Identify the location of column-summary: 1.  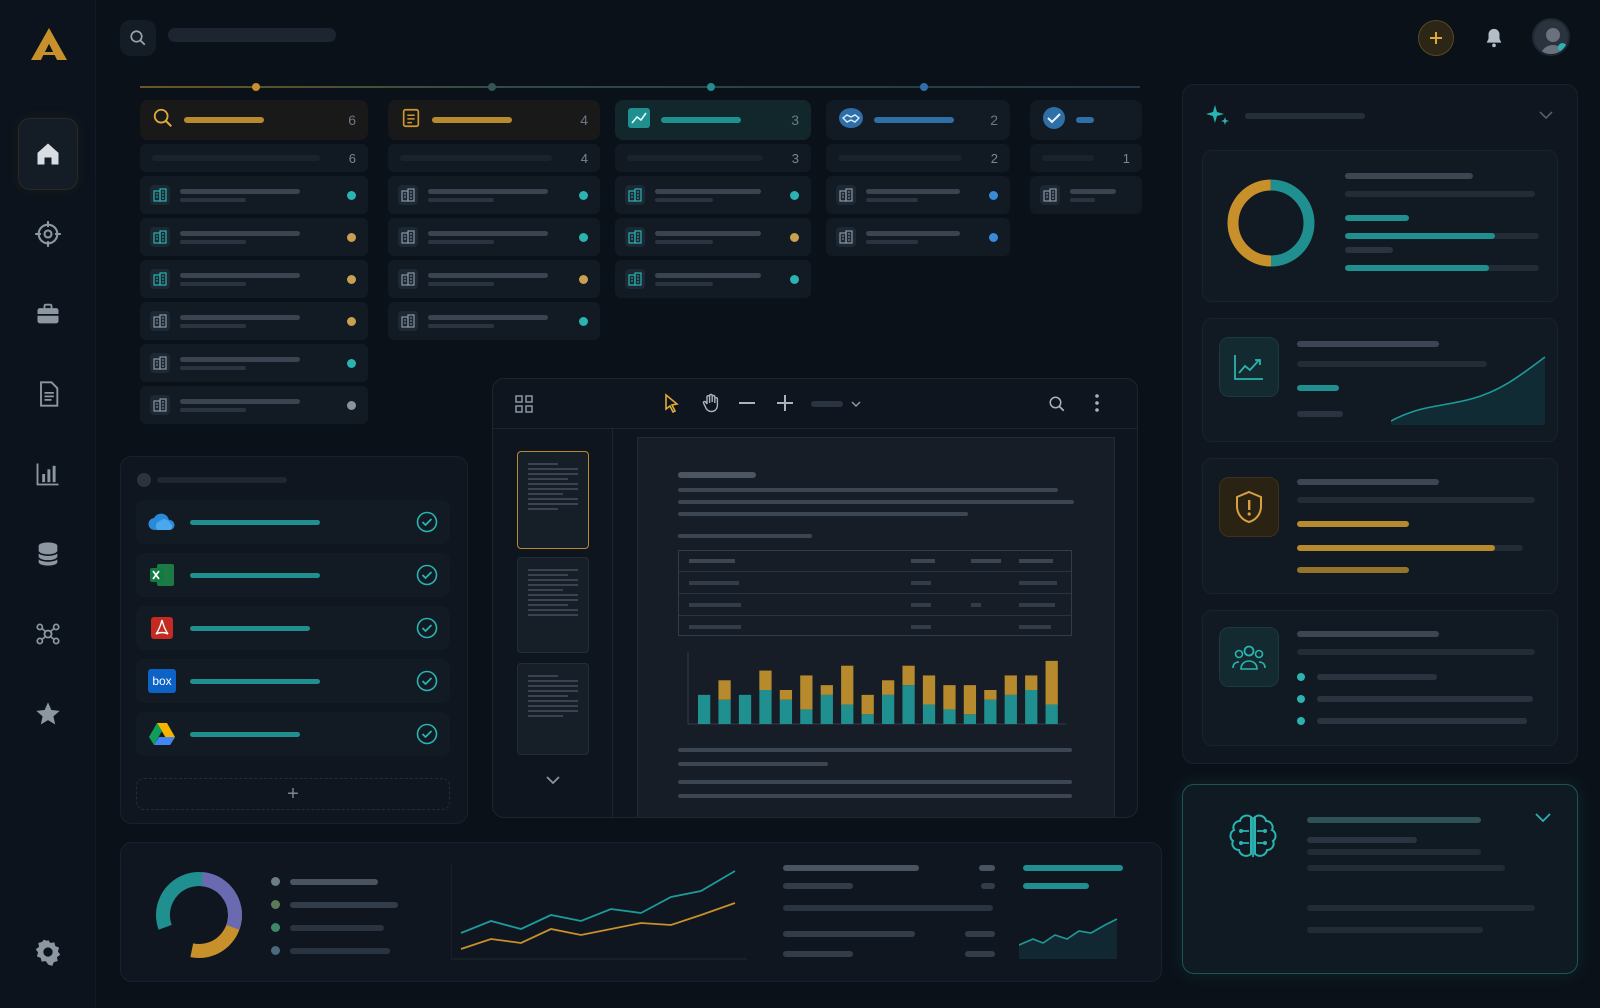
(1086, 158).